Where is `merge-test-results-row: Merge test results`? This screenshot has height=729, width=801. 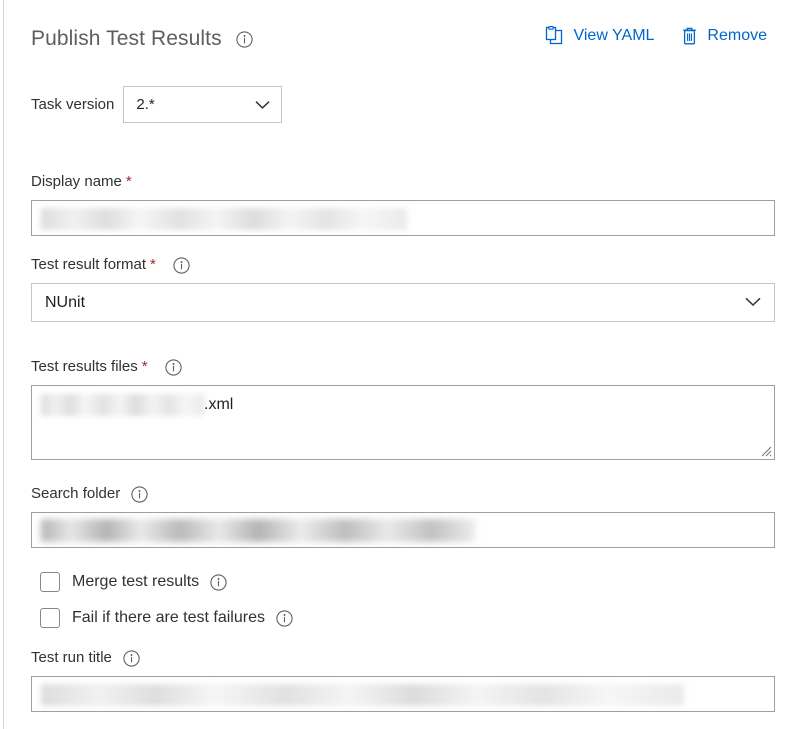
merge-test-results-row: Merge test results is located at coordinates (133, 582).